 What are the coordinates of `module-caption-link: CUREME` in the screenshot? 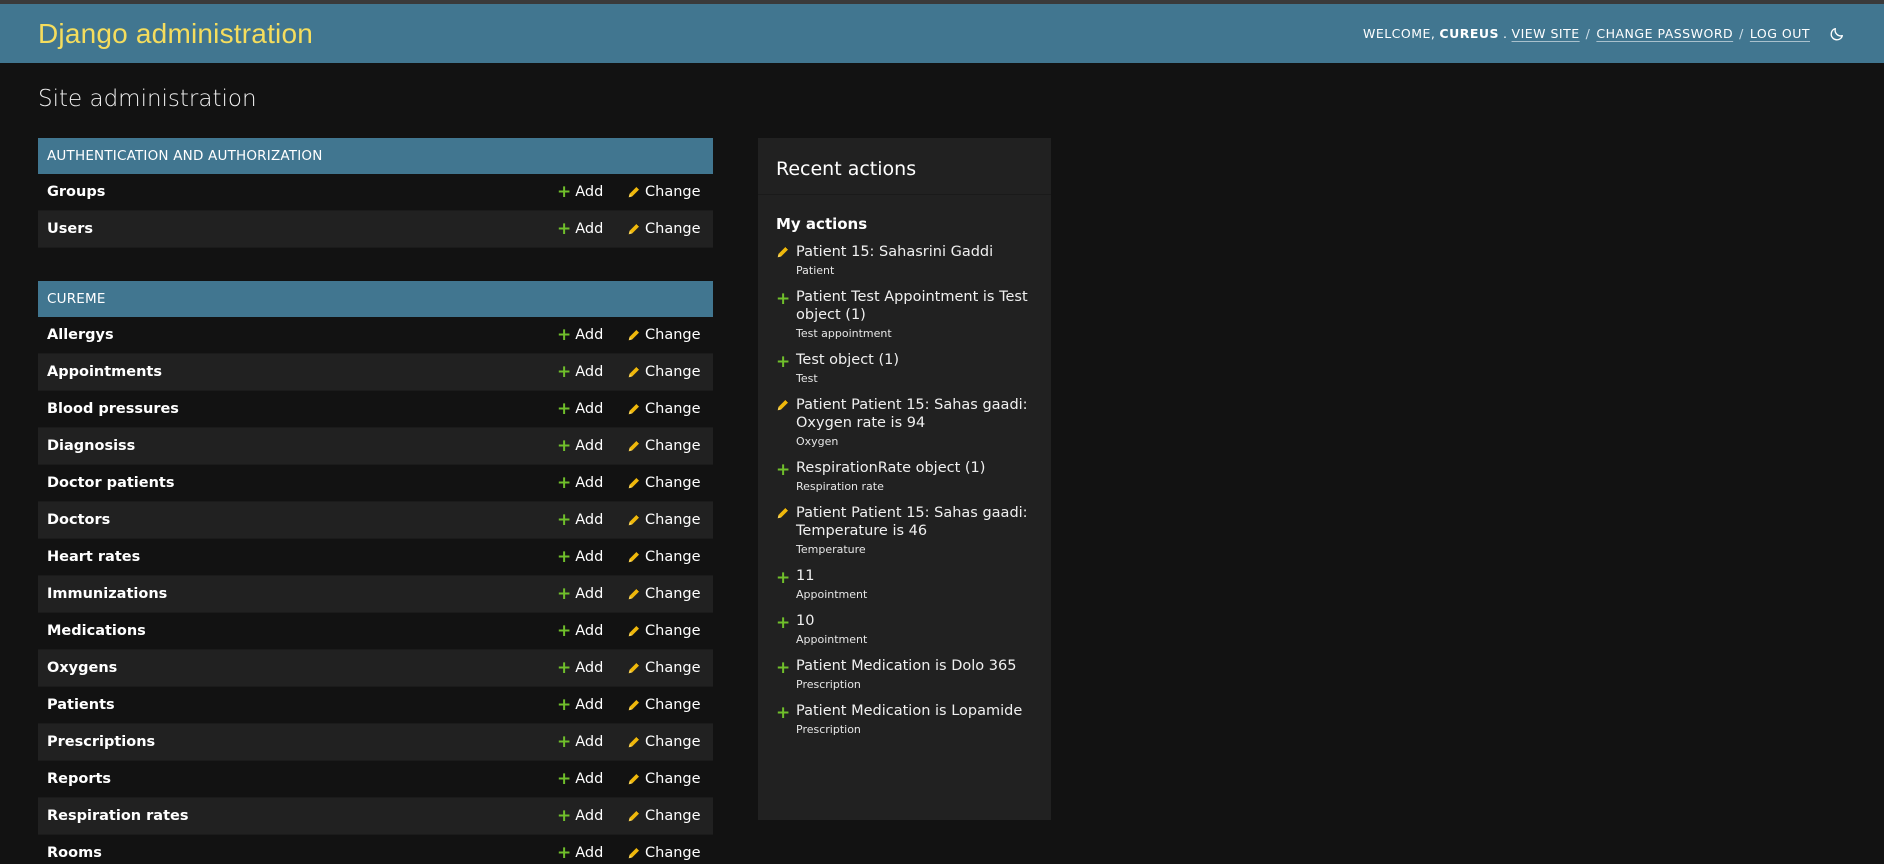 It's located at (76, 299).